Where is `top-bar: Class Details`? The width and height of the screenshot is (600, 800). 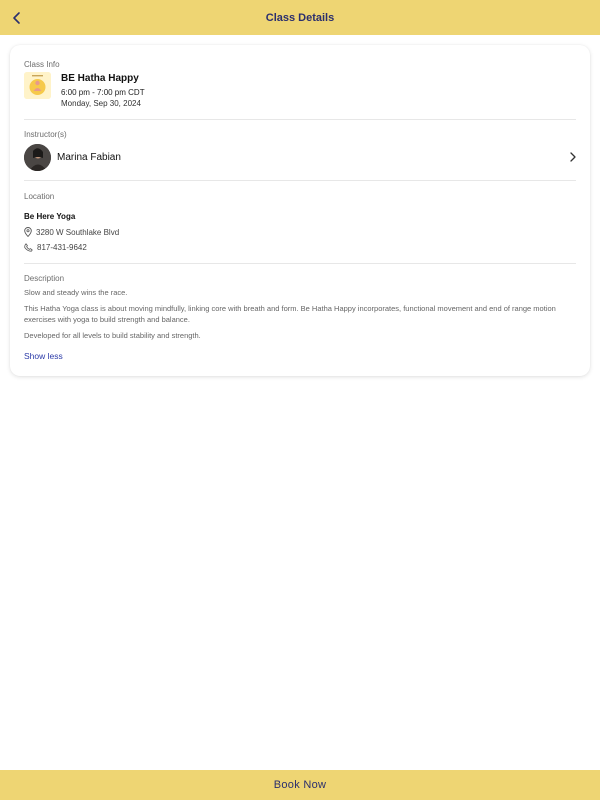
top-bar: Class Details is located at coordinates (300, 17).